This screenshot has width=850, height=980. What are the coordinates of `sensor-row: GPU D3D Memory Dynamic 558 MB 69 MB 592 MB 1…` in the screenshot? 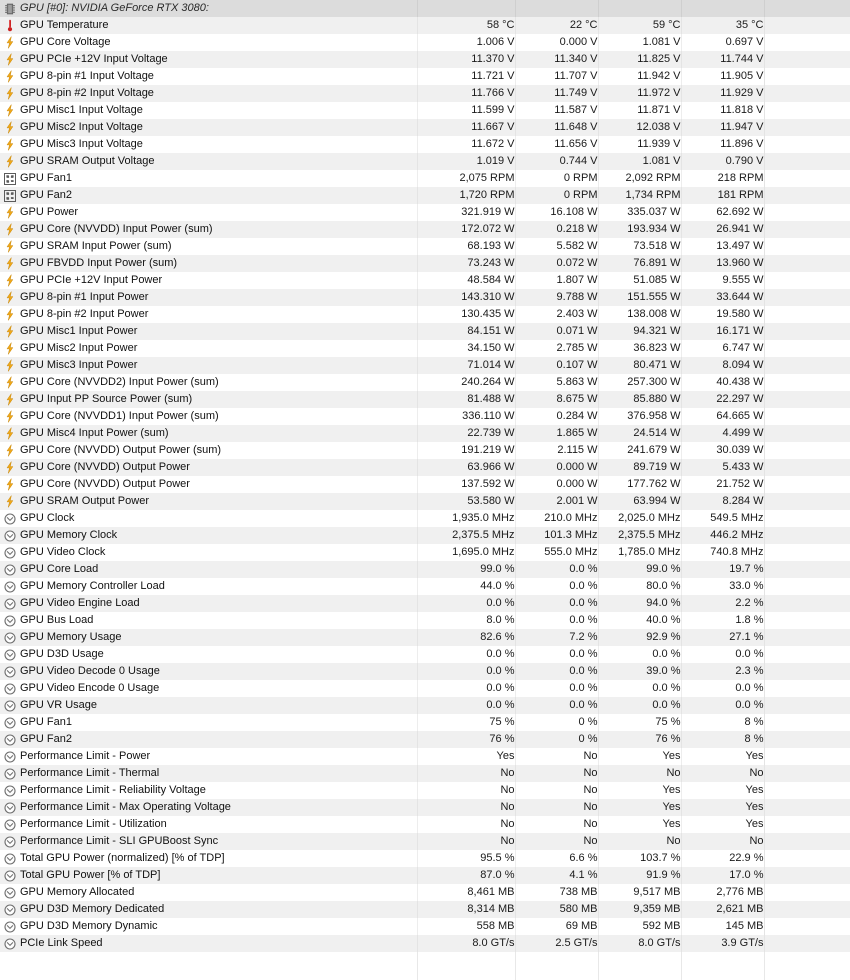 It's located at (425, 926).